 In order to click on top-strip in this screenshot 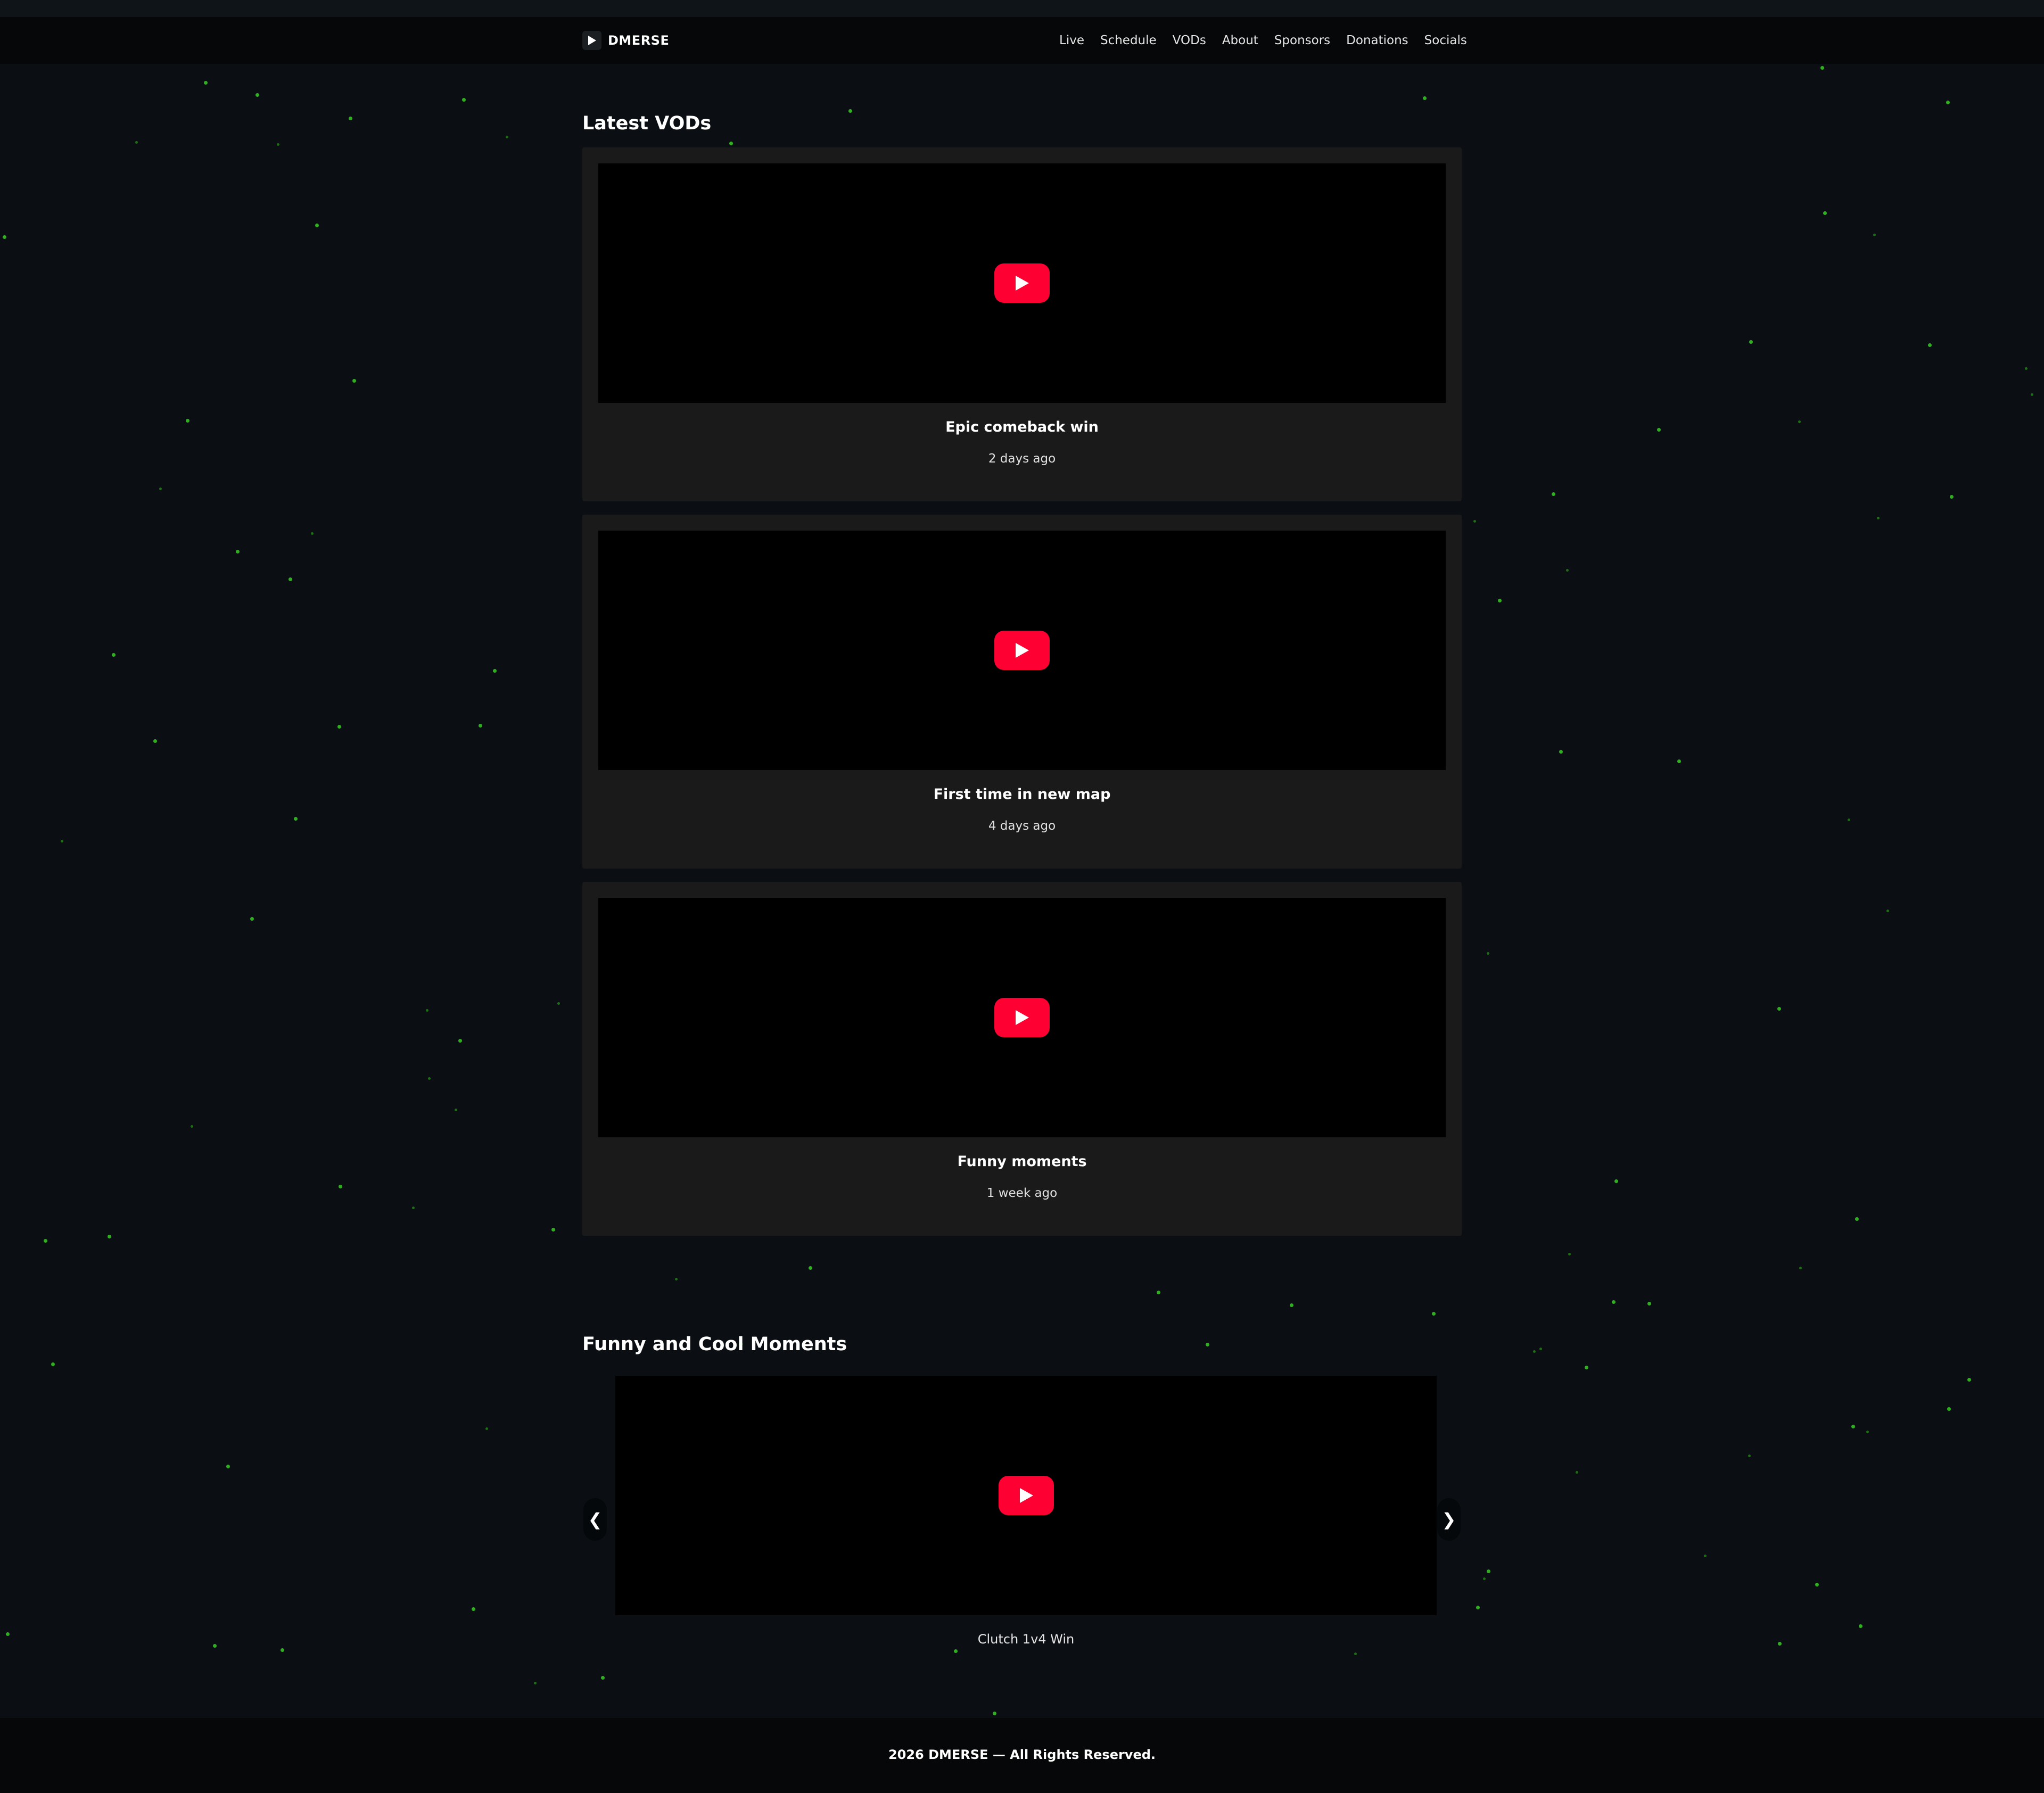, I will do `click(1022, 8)`.